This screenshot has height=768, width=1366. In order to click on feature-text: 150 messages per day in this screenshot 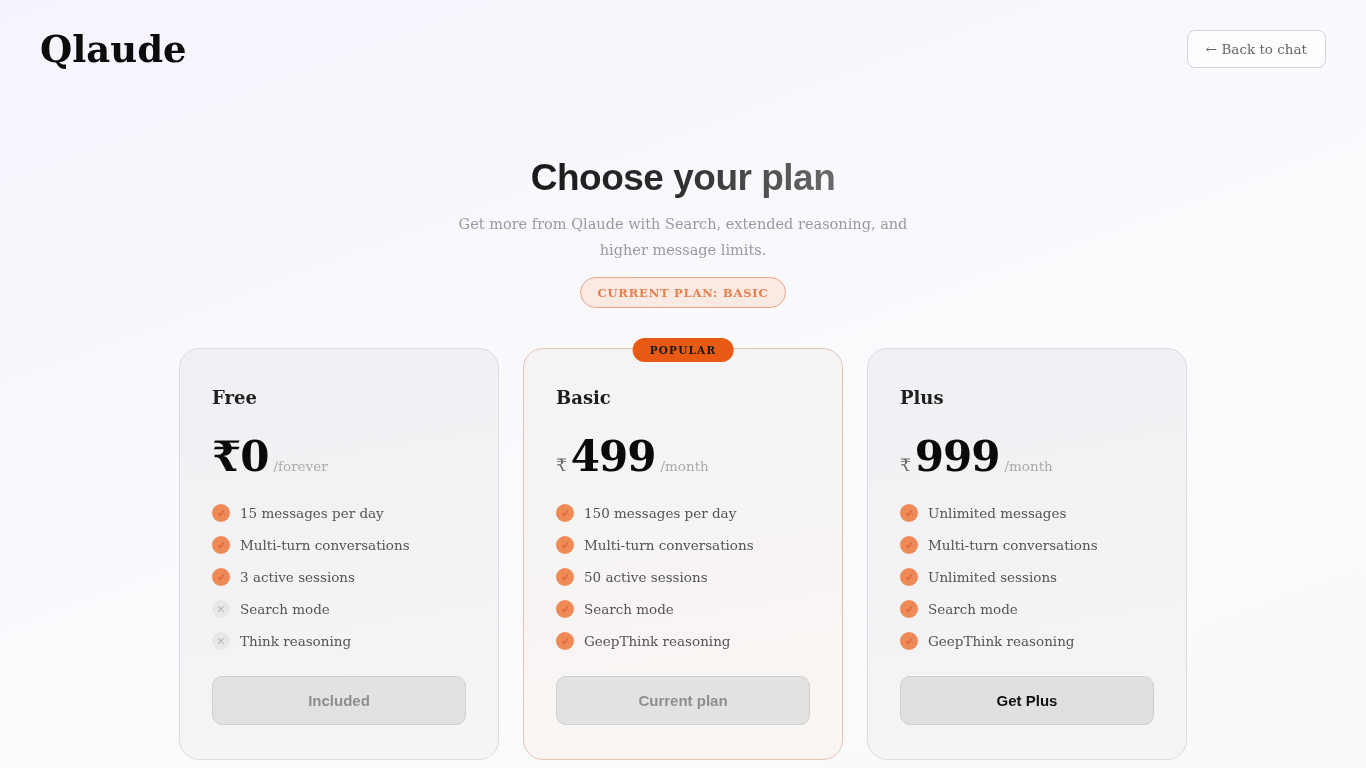, I will do `click(660, 513)`.